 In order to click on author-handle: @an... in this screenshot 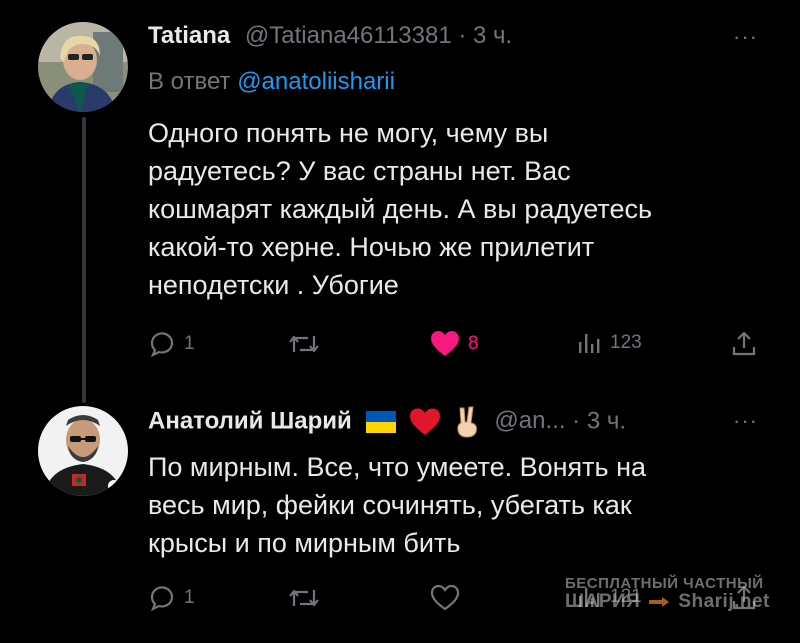, I will do `click(529, 420)`.